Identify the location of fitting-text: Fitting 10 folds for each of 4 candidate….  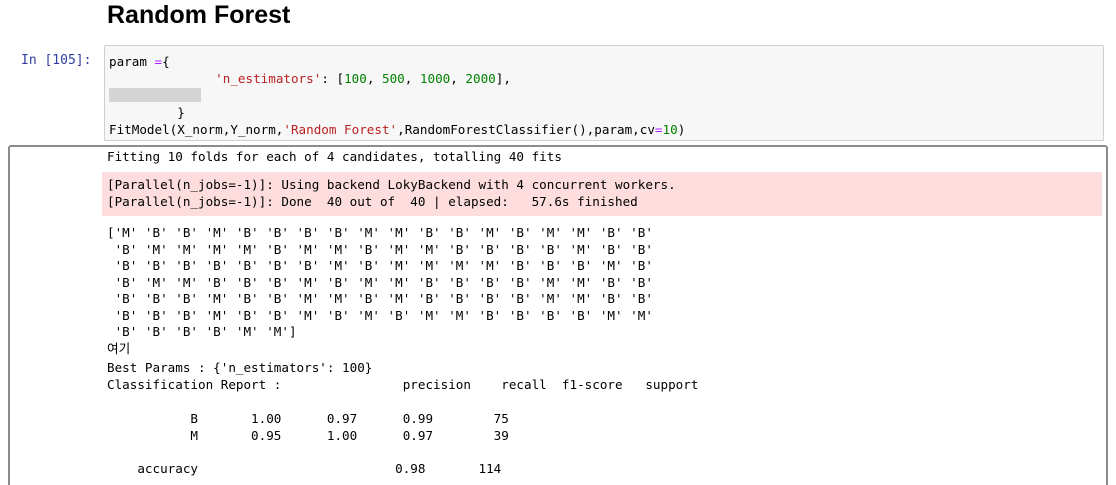
(334, 156).